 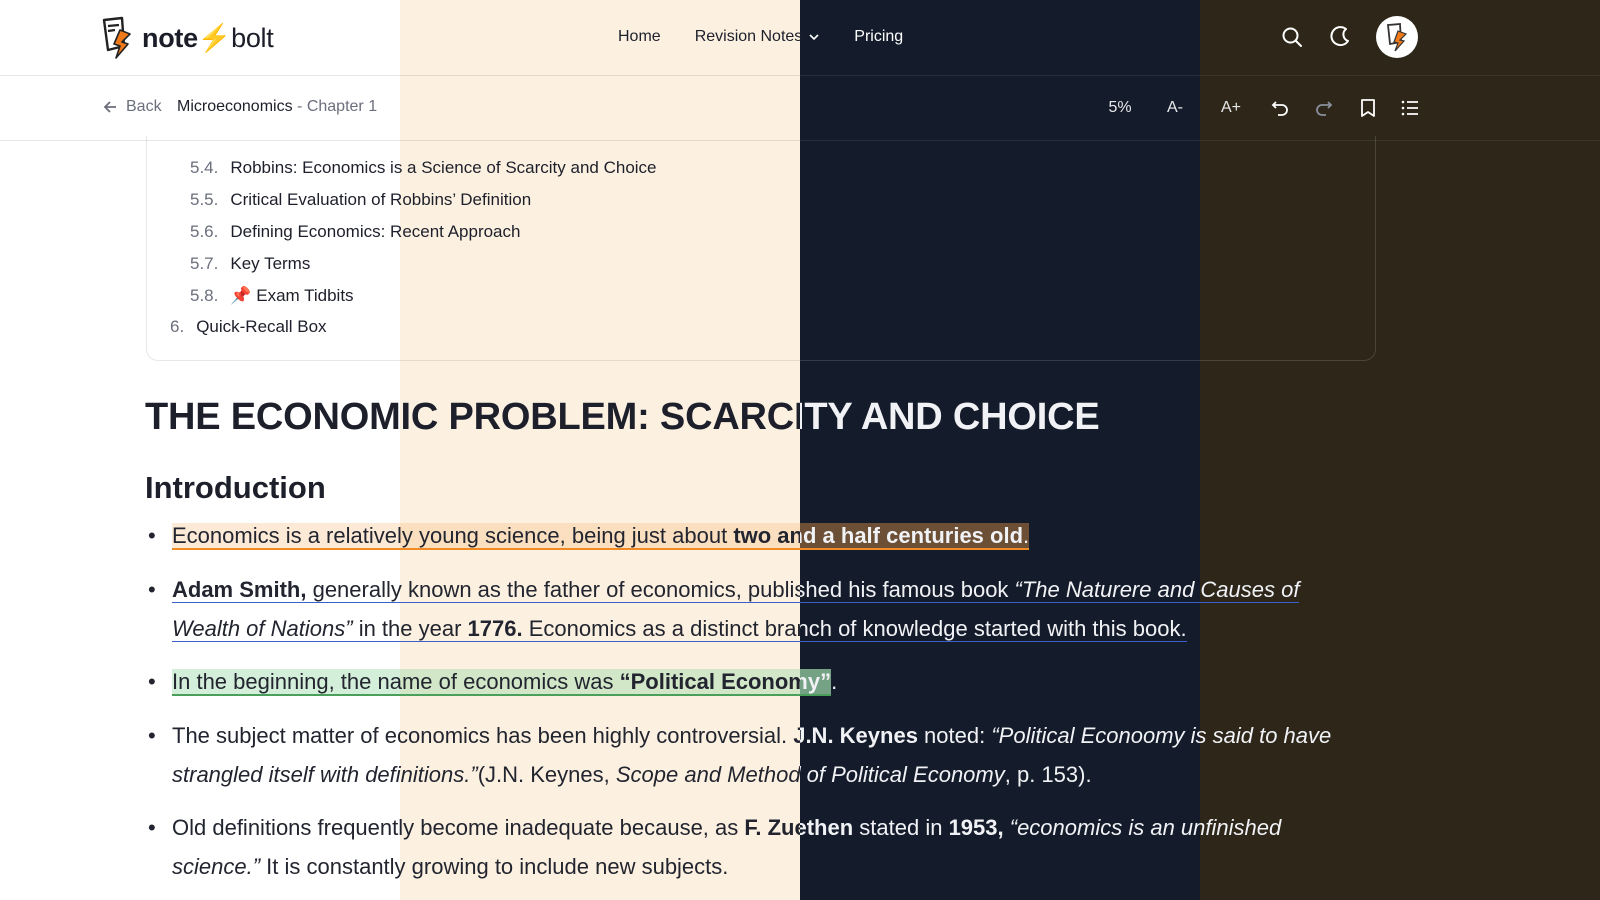 What do you see at coordinates (109, 107) in the screenshot?
I see `arrow-left-icon` at bounding box center [109, 107].